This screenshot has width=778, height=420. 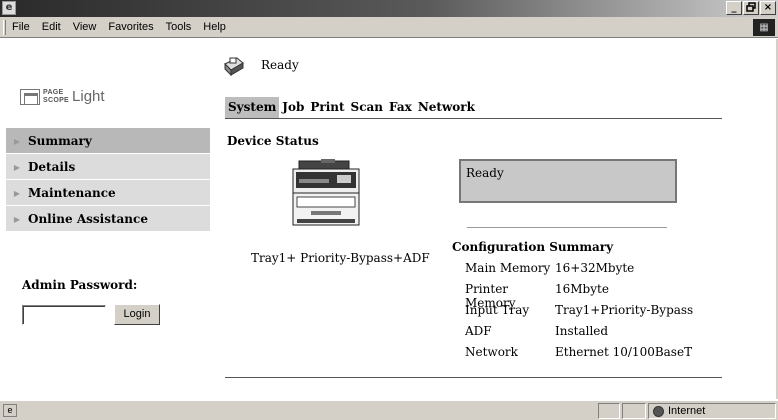 I want to click on tab-network: Network, so click(x=446, y=107).